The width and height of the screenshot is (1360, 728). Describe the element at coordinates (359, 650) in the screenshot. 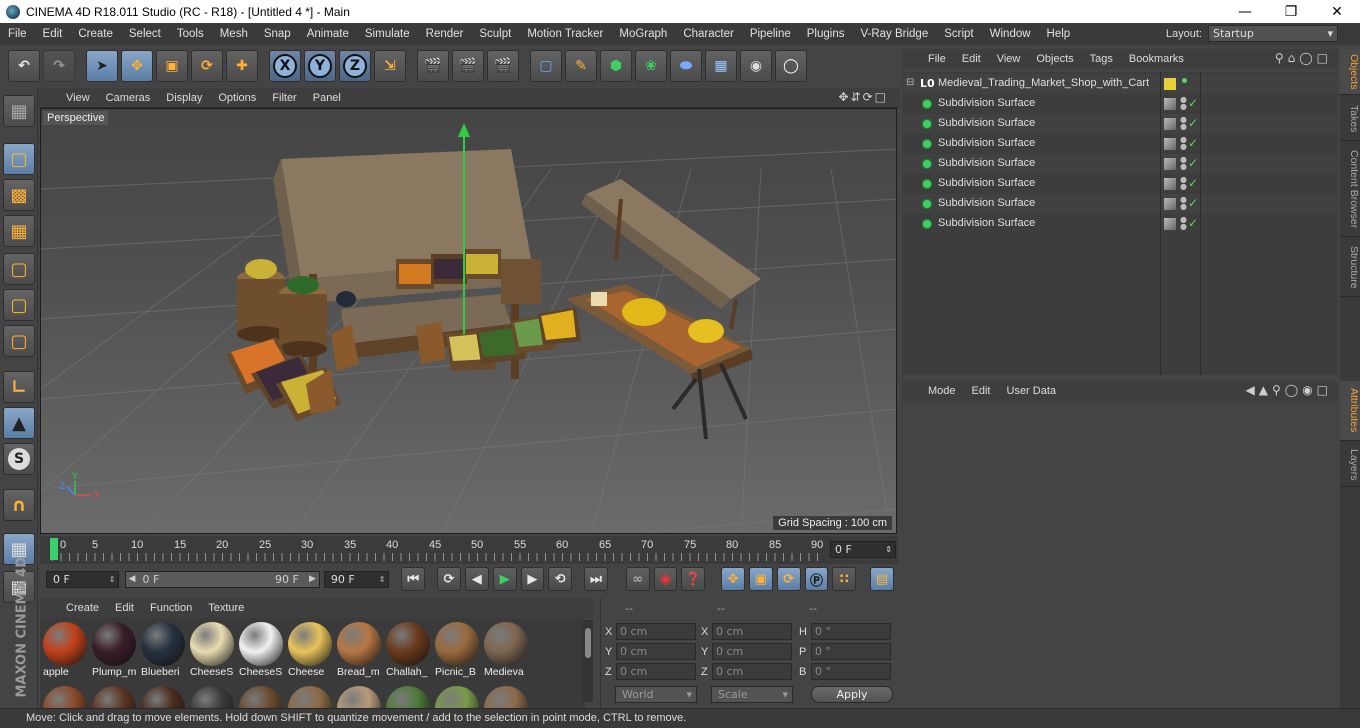

I see `material-swatch: Bread_m` at that location.